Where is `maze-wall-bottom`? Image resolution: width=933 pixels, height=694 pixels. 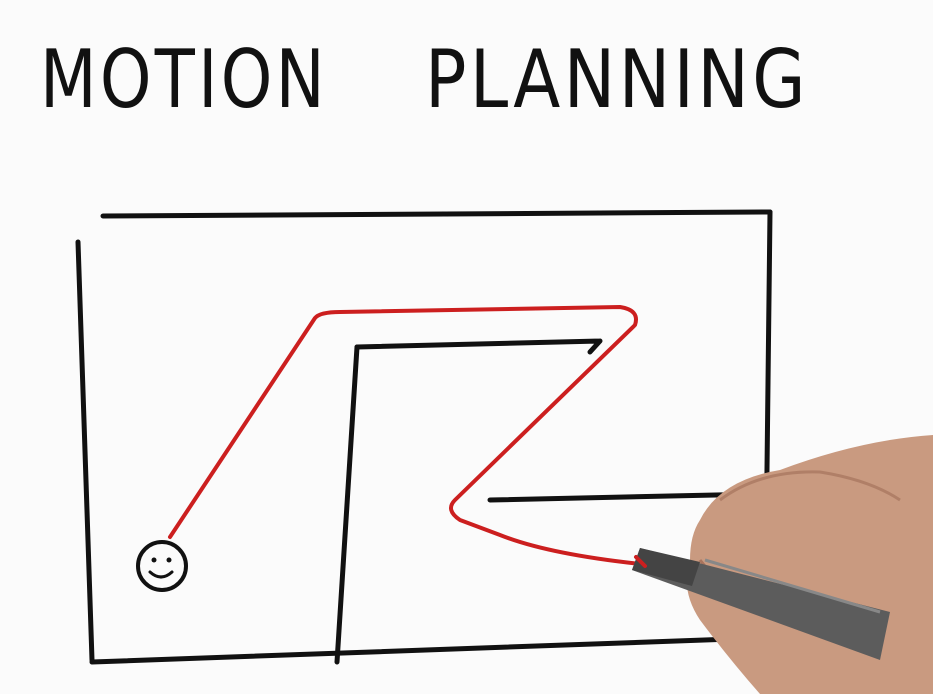
maze-wall-bottom is located at coordinates (426, 650).